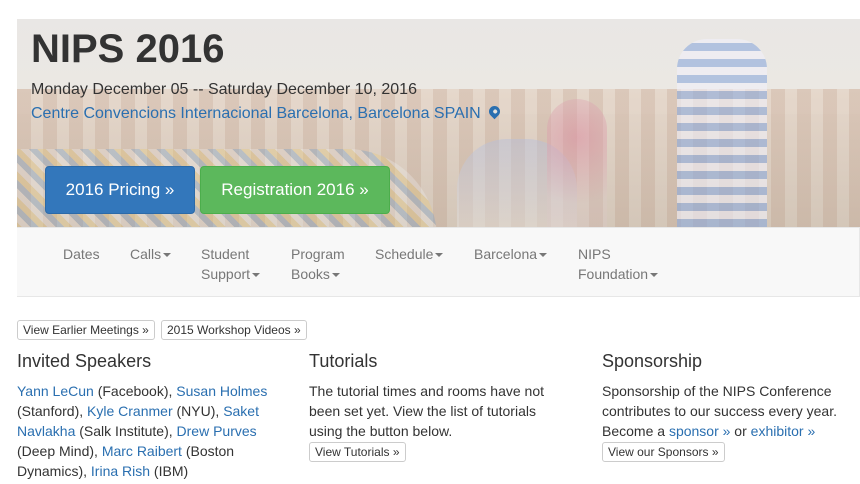 The height and width of the screenshot is (484, 860). Describe the element at coordinates (404, 254) in the screenshot. I see `nav-item-label: Schedule` at that location.